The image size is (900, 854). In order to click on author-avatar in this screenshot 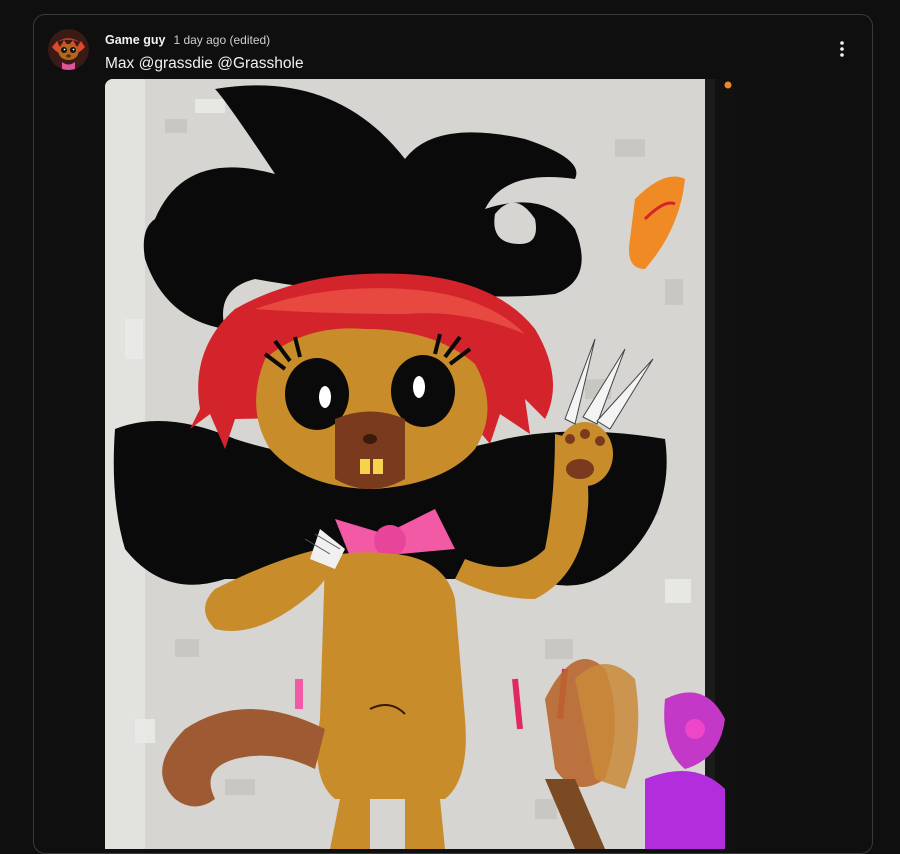, I will do `click(68, 49)`.